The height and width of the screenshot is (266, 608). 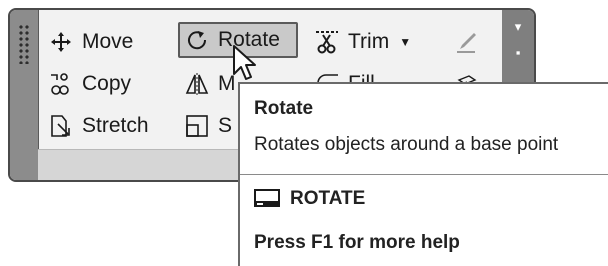 I want to click on trim-dropdown-icon: ▼, so click(x=405, y=42).